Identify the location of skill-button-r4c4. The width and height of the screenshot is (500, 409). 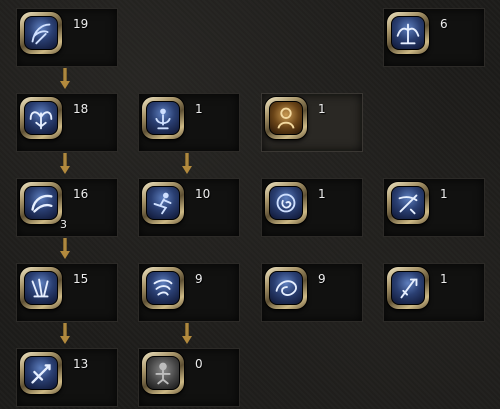
(408, 288).